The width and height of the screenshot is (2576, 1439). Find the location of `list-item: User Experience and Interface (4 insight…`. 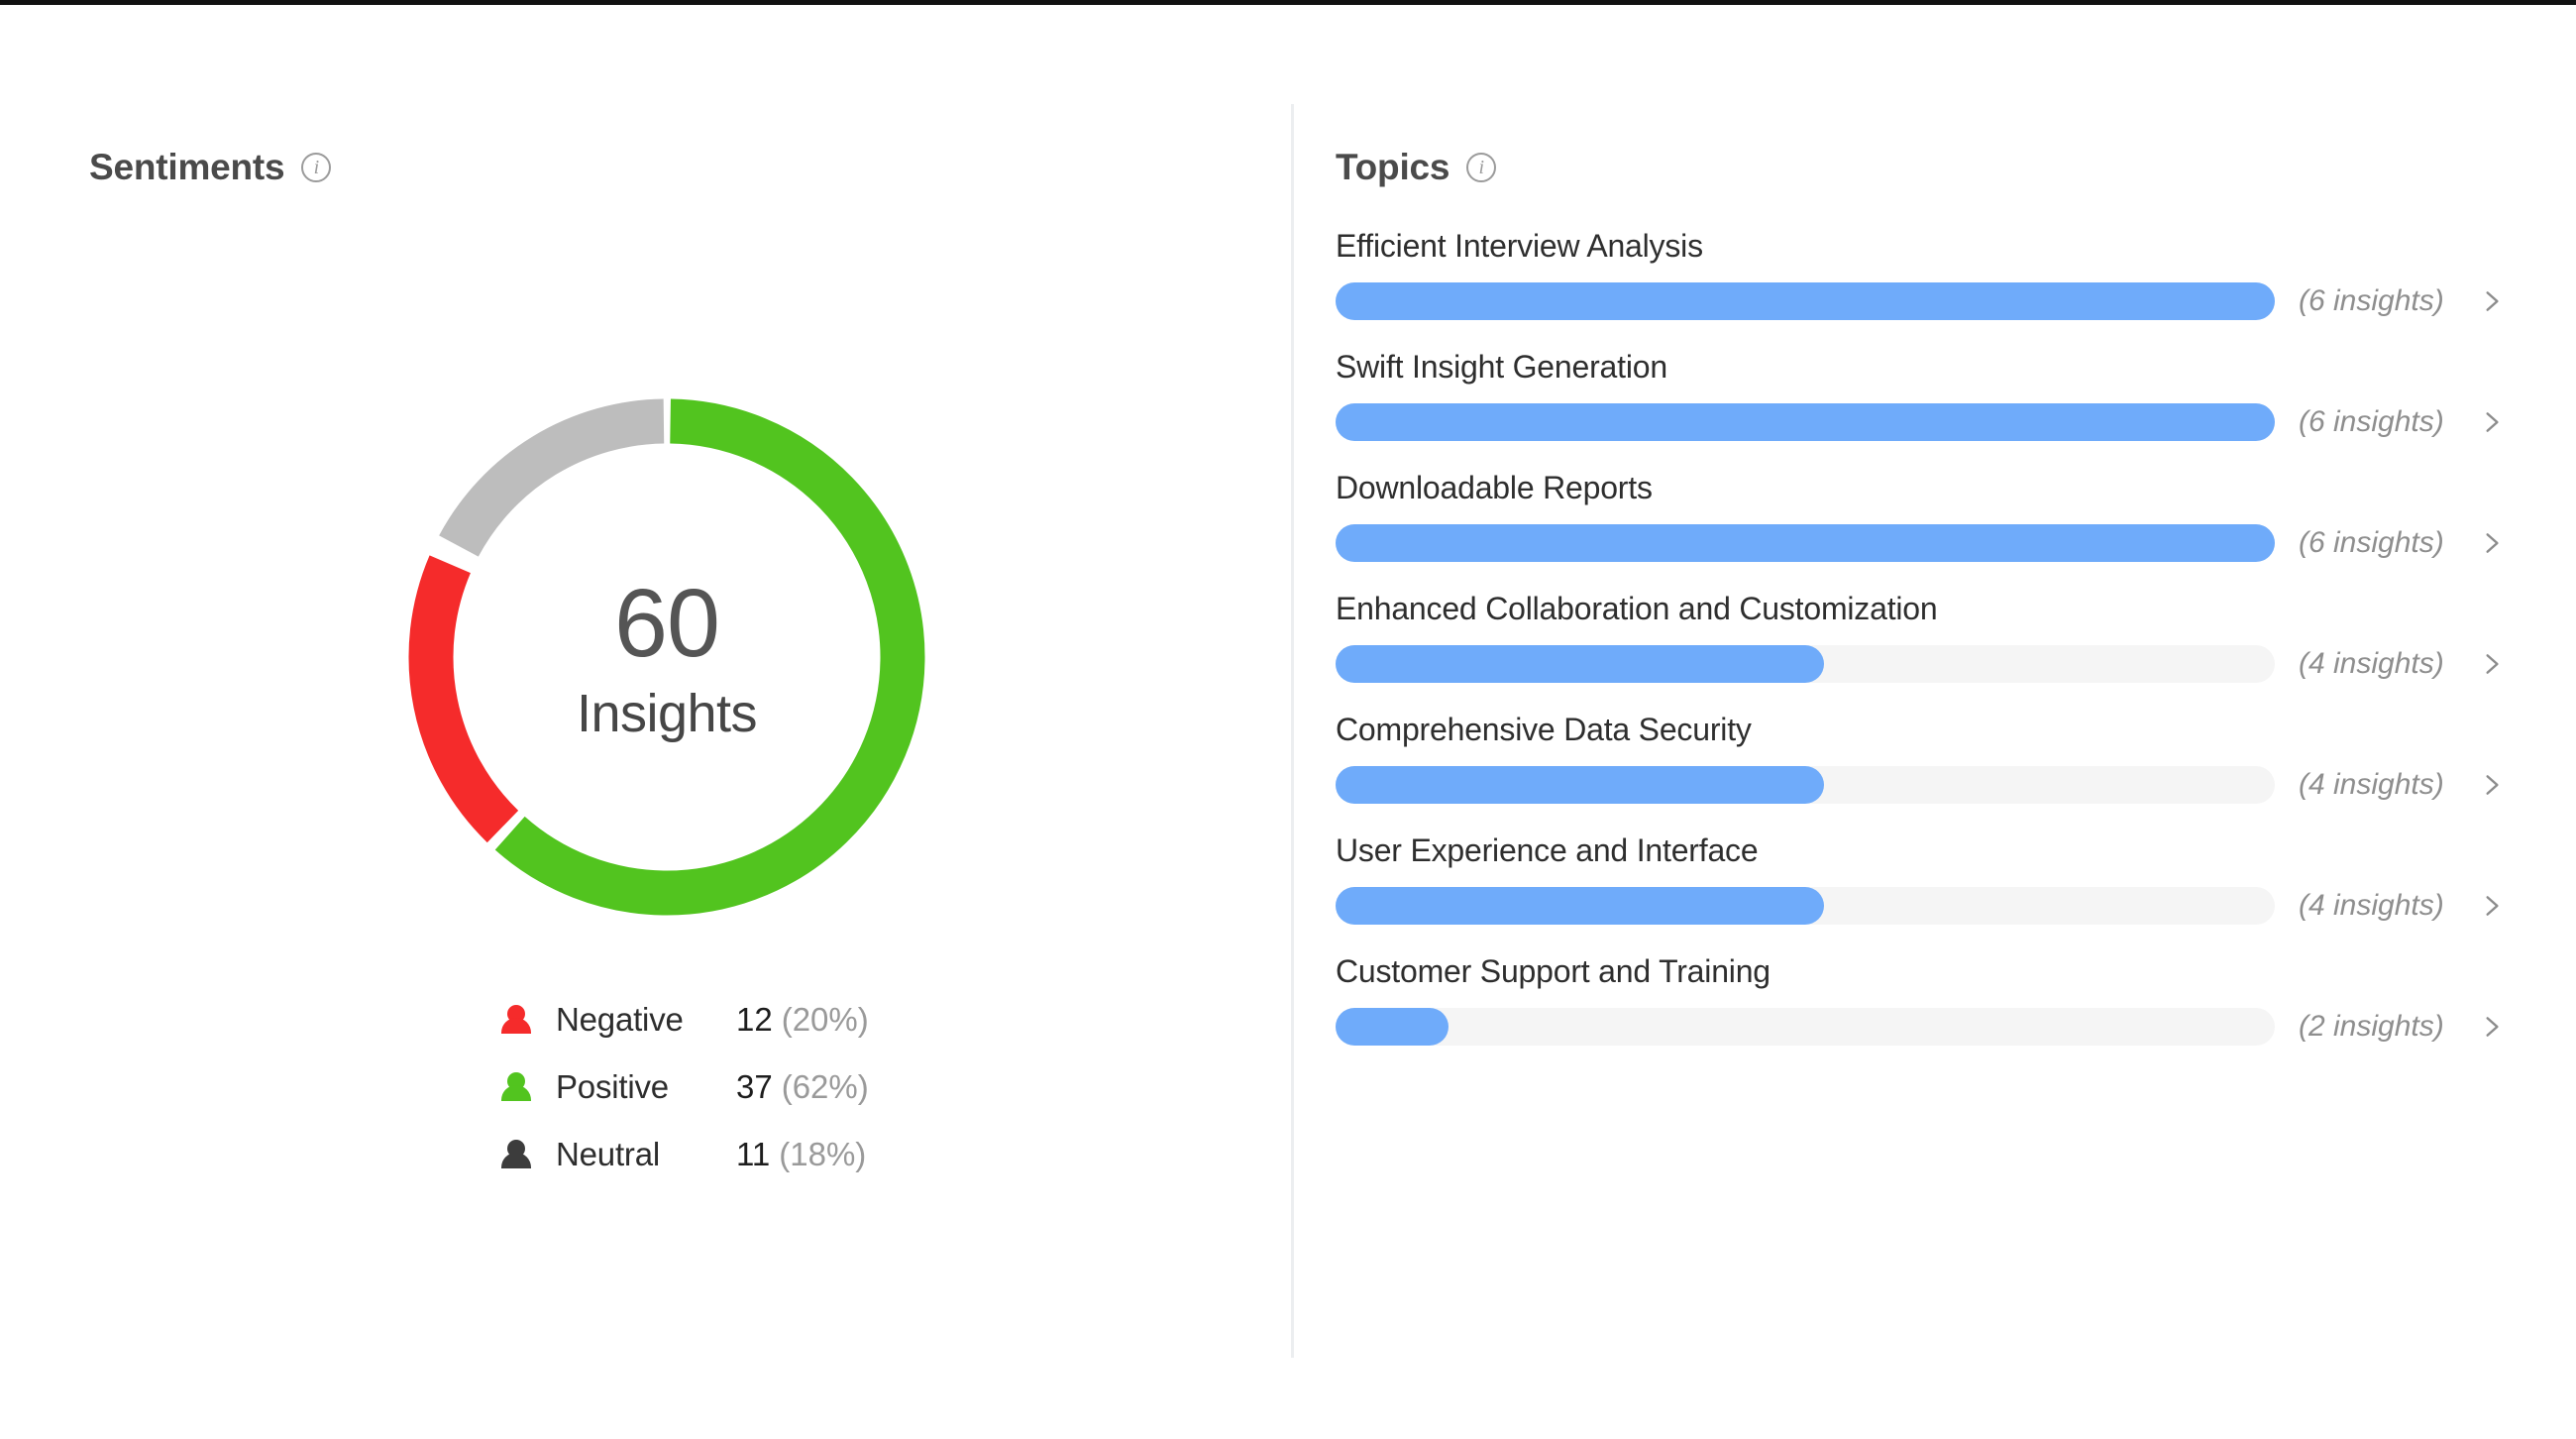

list-item: User Experience and Interface (4 insight… is located at coordinates (1926, 878).